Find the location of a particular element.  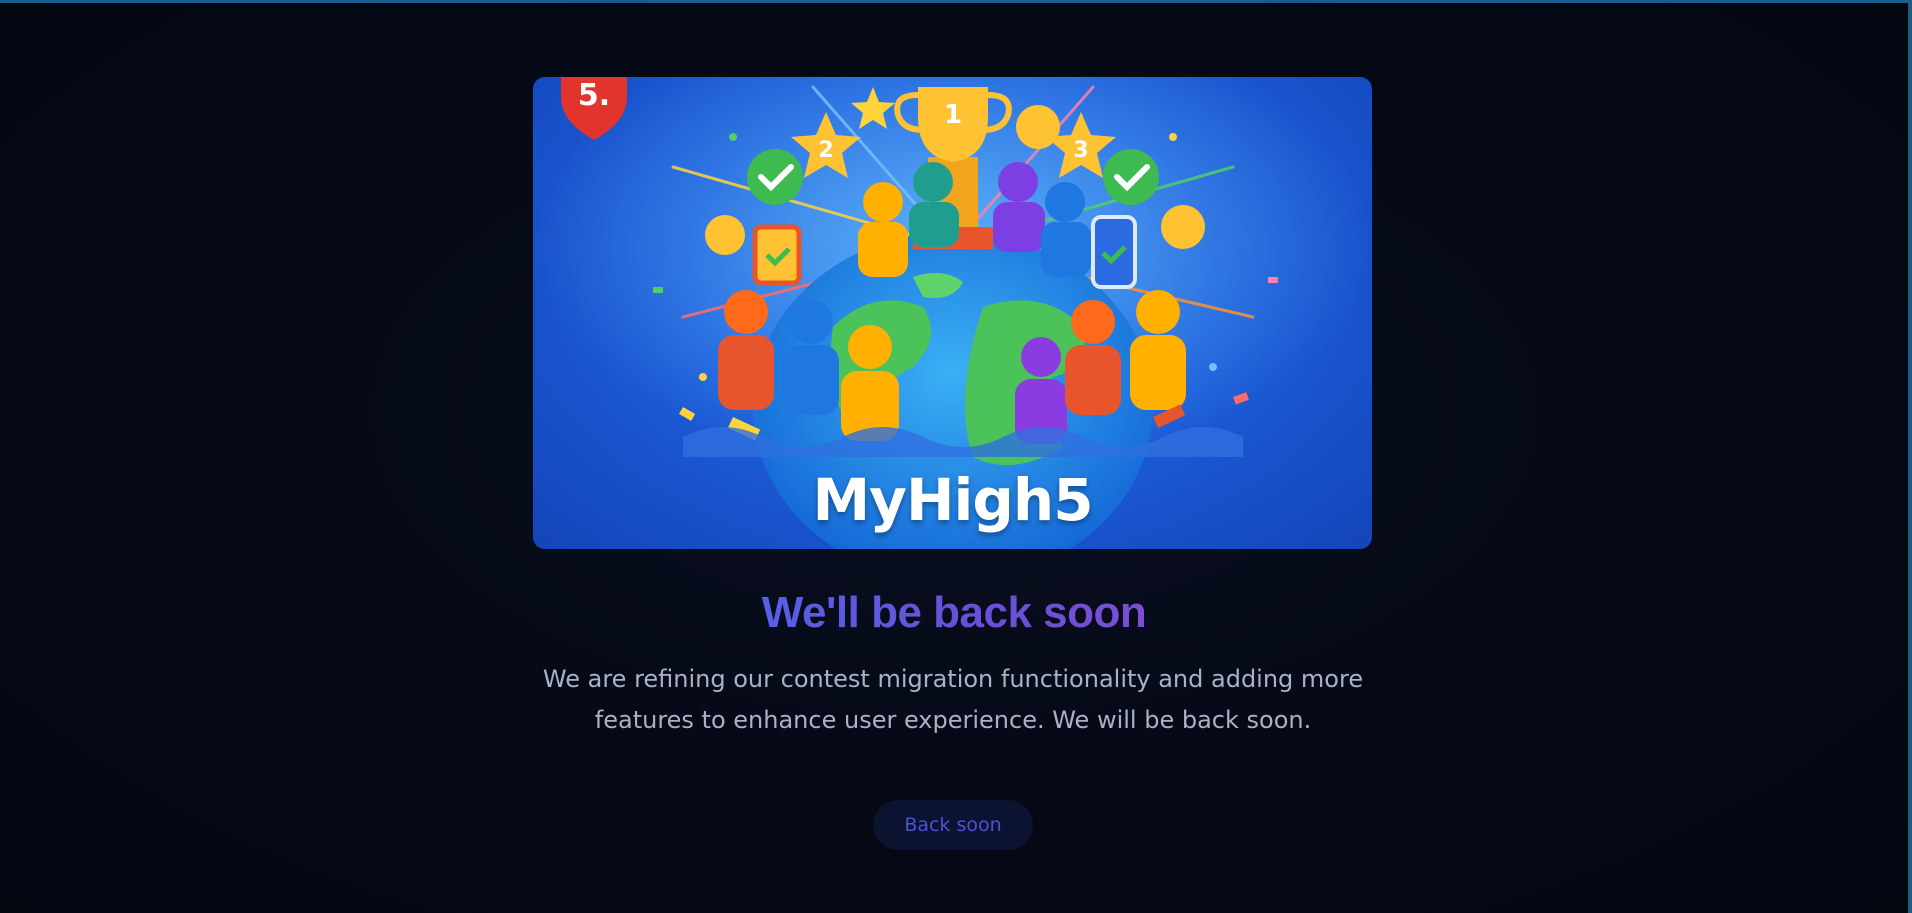

svg-text: 3 is located at coordinates (1080, 150).